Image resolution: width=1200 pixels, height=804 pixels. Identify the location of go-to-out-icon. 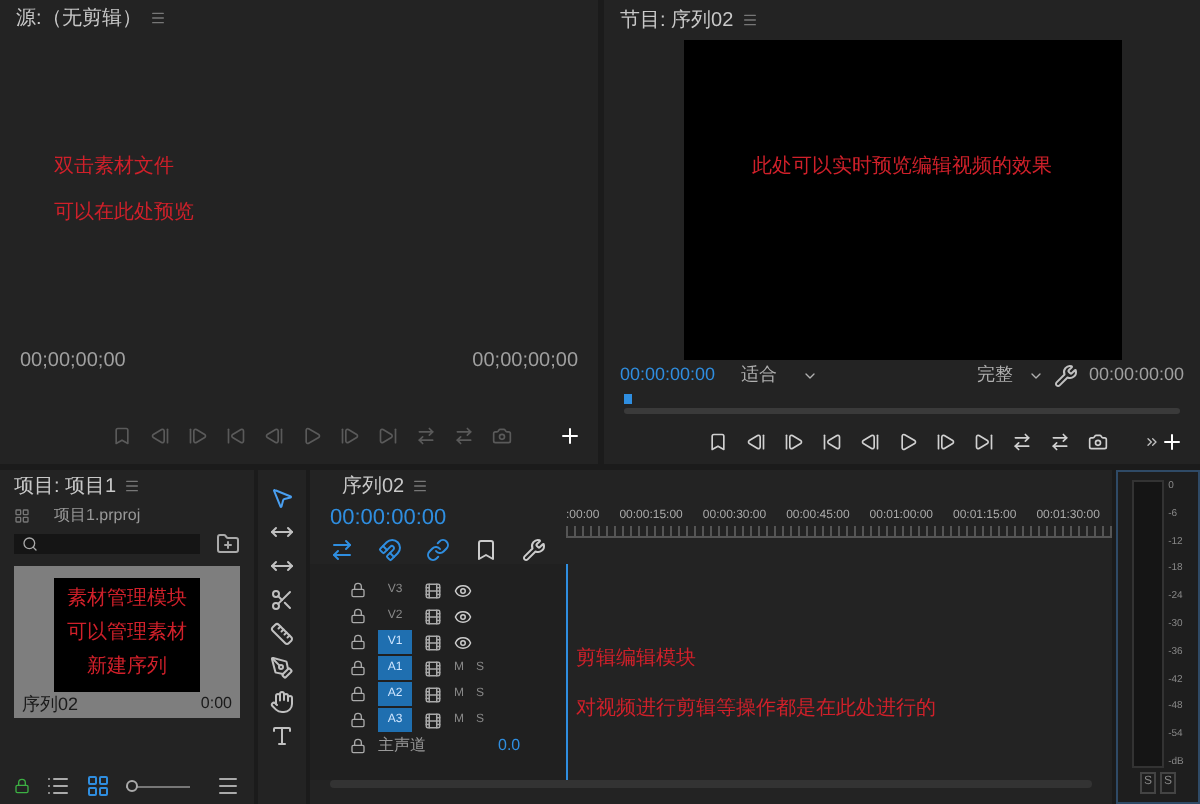
(983, 442).